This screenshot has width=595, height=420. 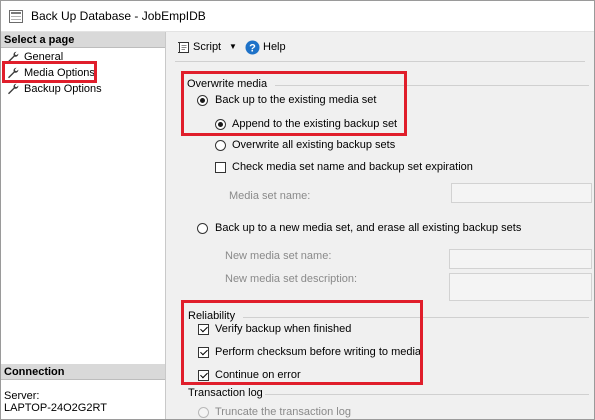 What do you see at coordinates (302, 342) in the screenshot?
I see `highlight-box-reliability` at bounding box center [302, 342].